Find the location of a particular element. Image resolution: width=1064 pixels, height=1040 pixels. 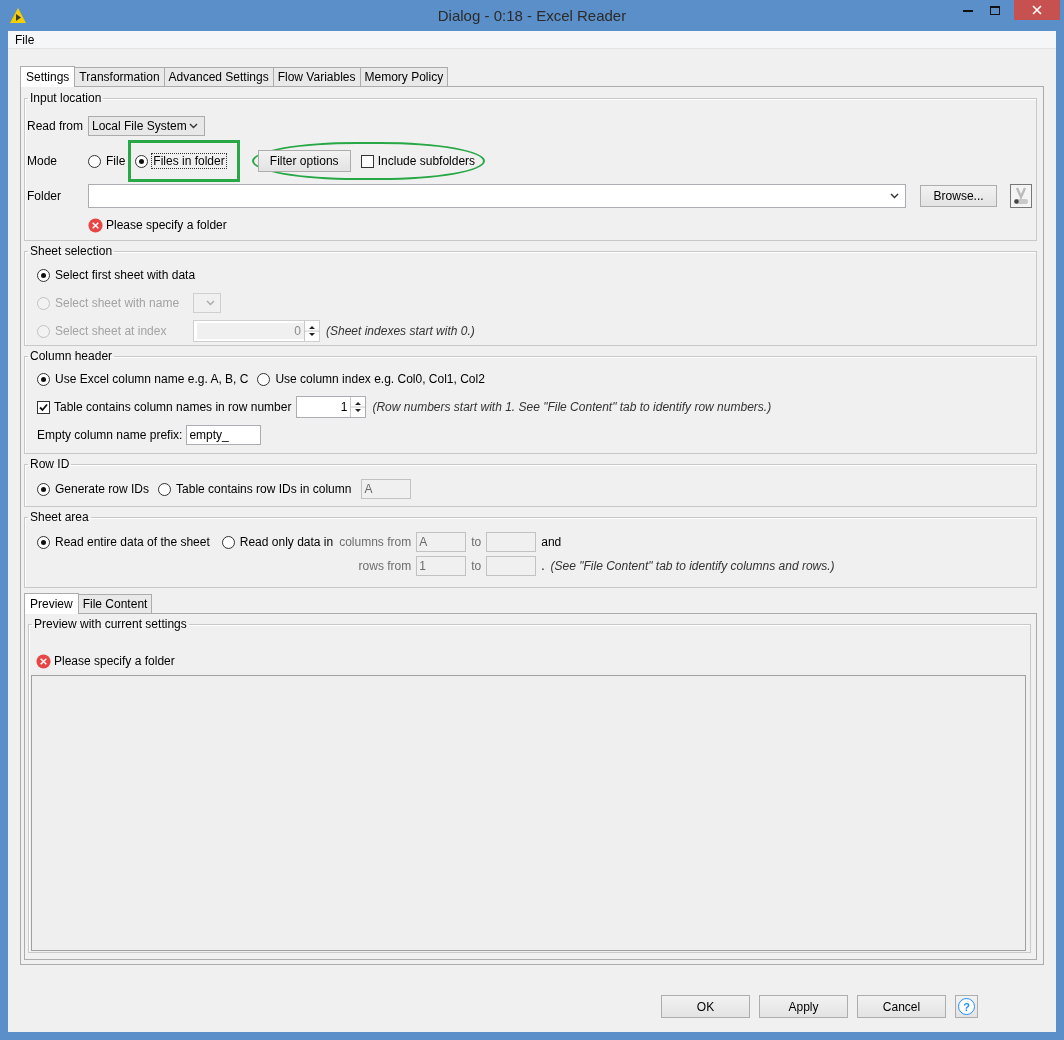

tab: File Content is located at coordinates (115, 603).